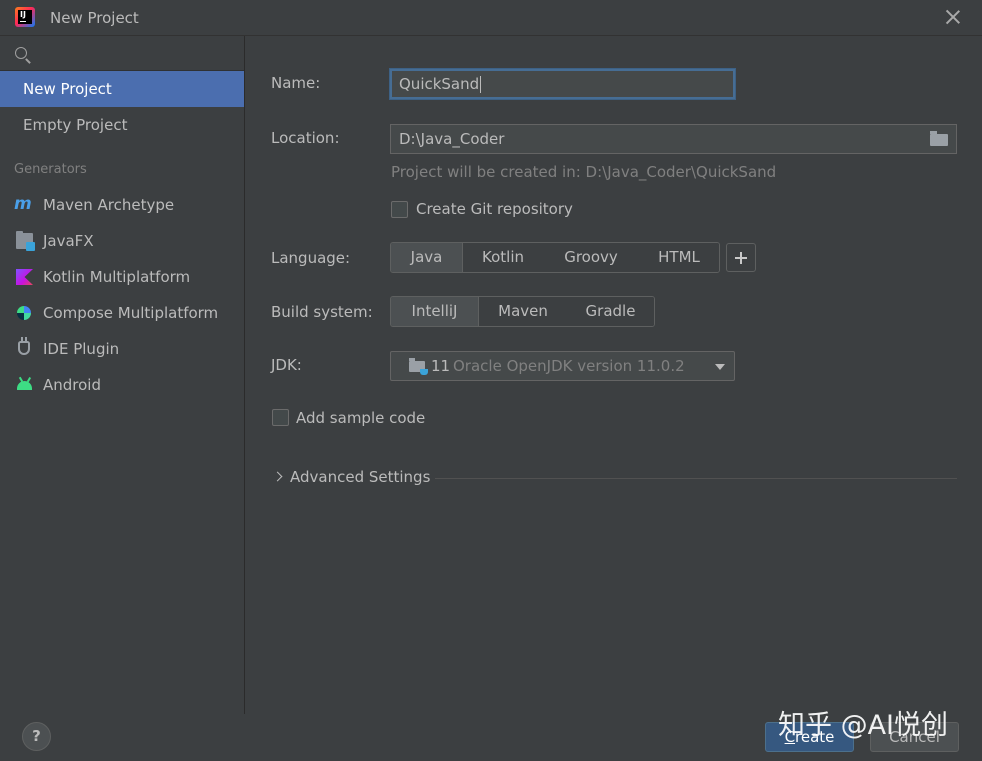  I want to click on jdk-version: 11, so click(441, 366).